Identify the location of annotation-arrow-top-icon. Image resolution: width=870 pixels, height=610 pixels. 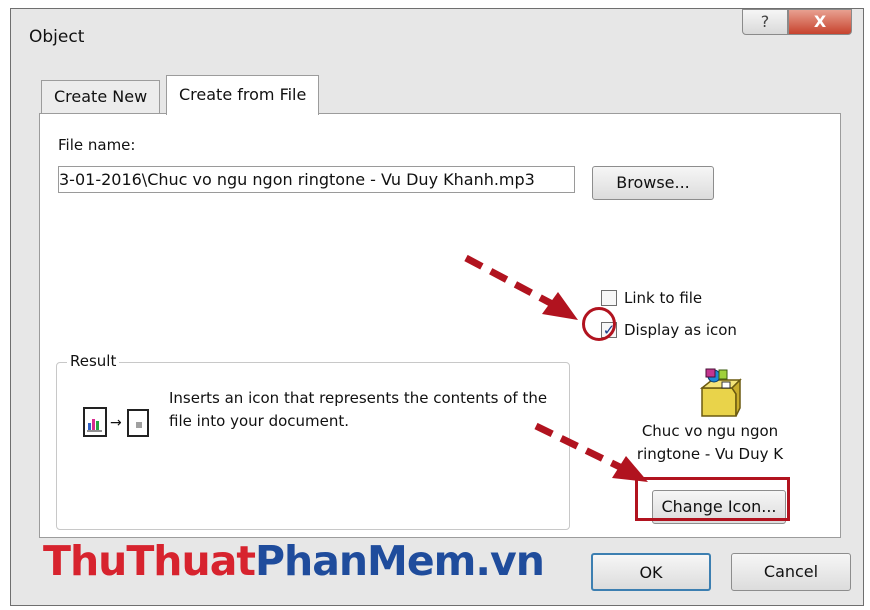
(521, 287).